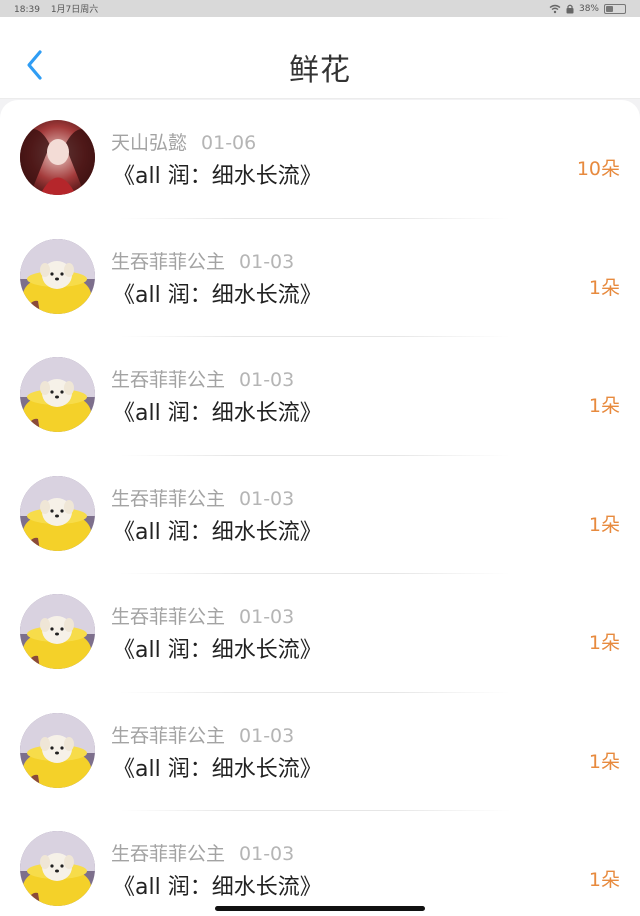 The width and height of the screenshot is (640, 916). I want to click on home-indicator, so click(320, 908).